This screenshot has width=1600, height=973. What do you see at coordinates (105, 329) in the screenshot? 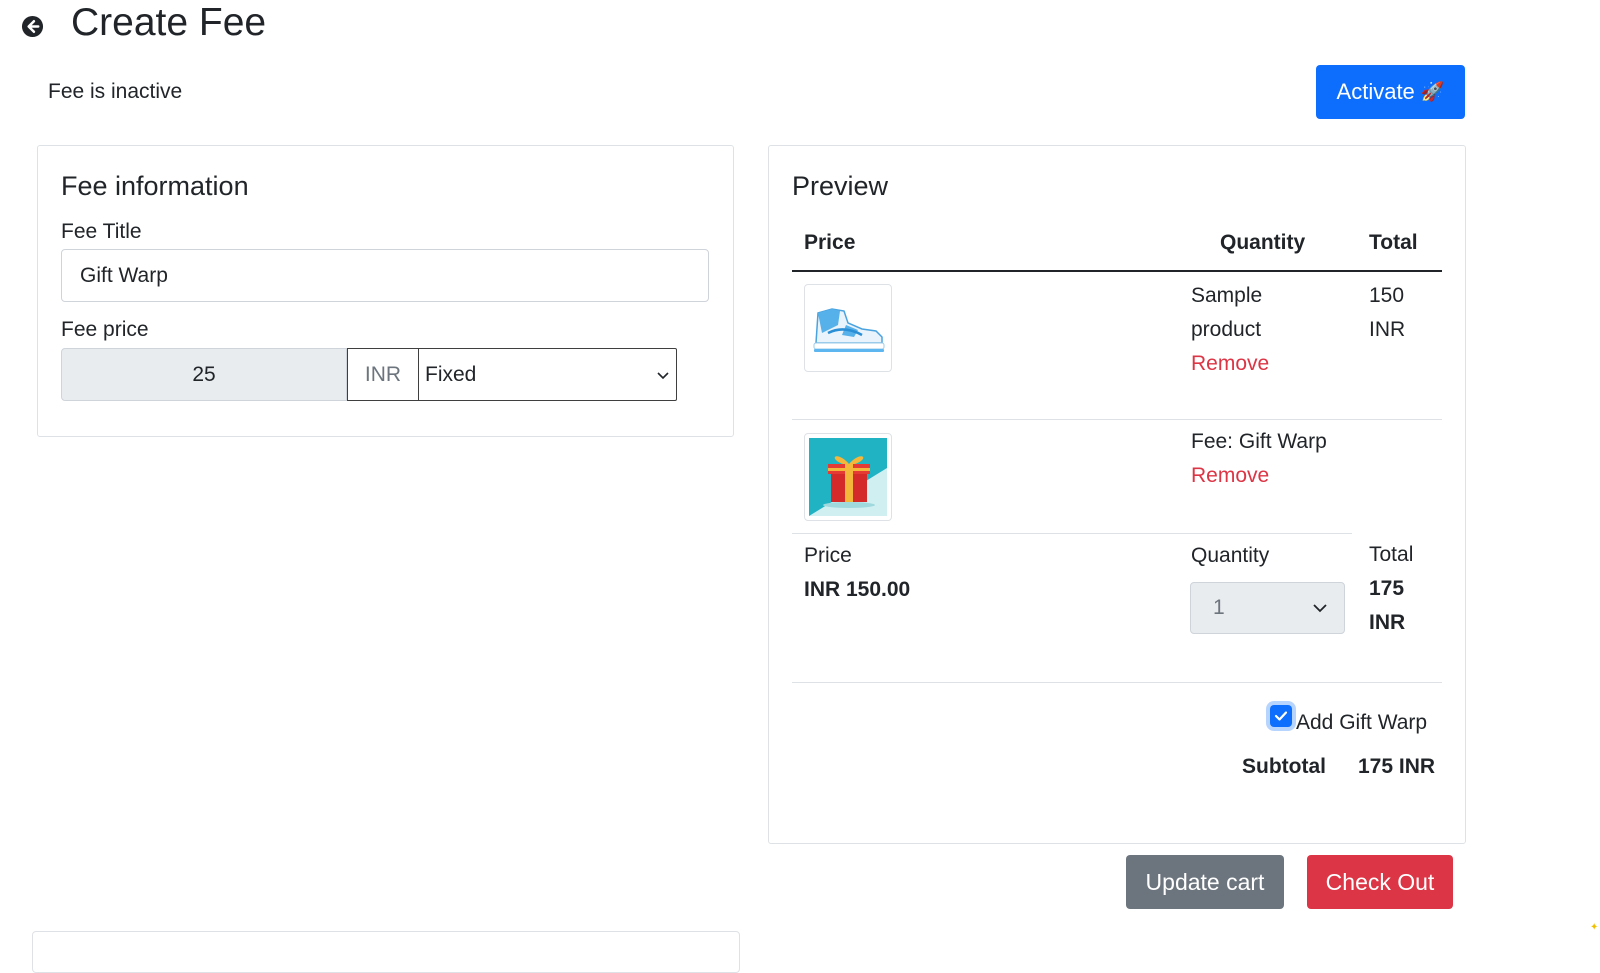
I see `fee-price-label: Fee price` at bounding box center [105, 329].